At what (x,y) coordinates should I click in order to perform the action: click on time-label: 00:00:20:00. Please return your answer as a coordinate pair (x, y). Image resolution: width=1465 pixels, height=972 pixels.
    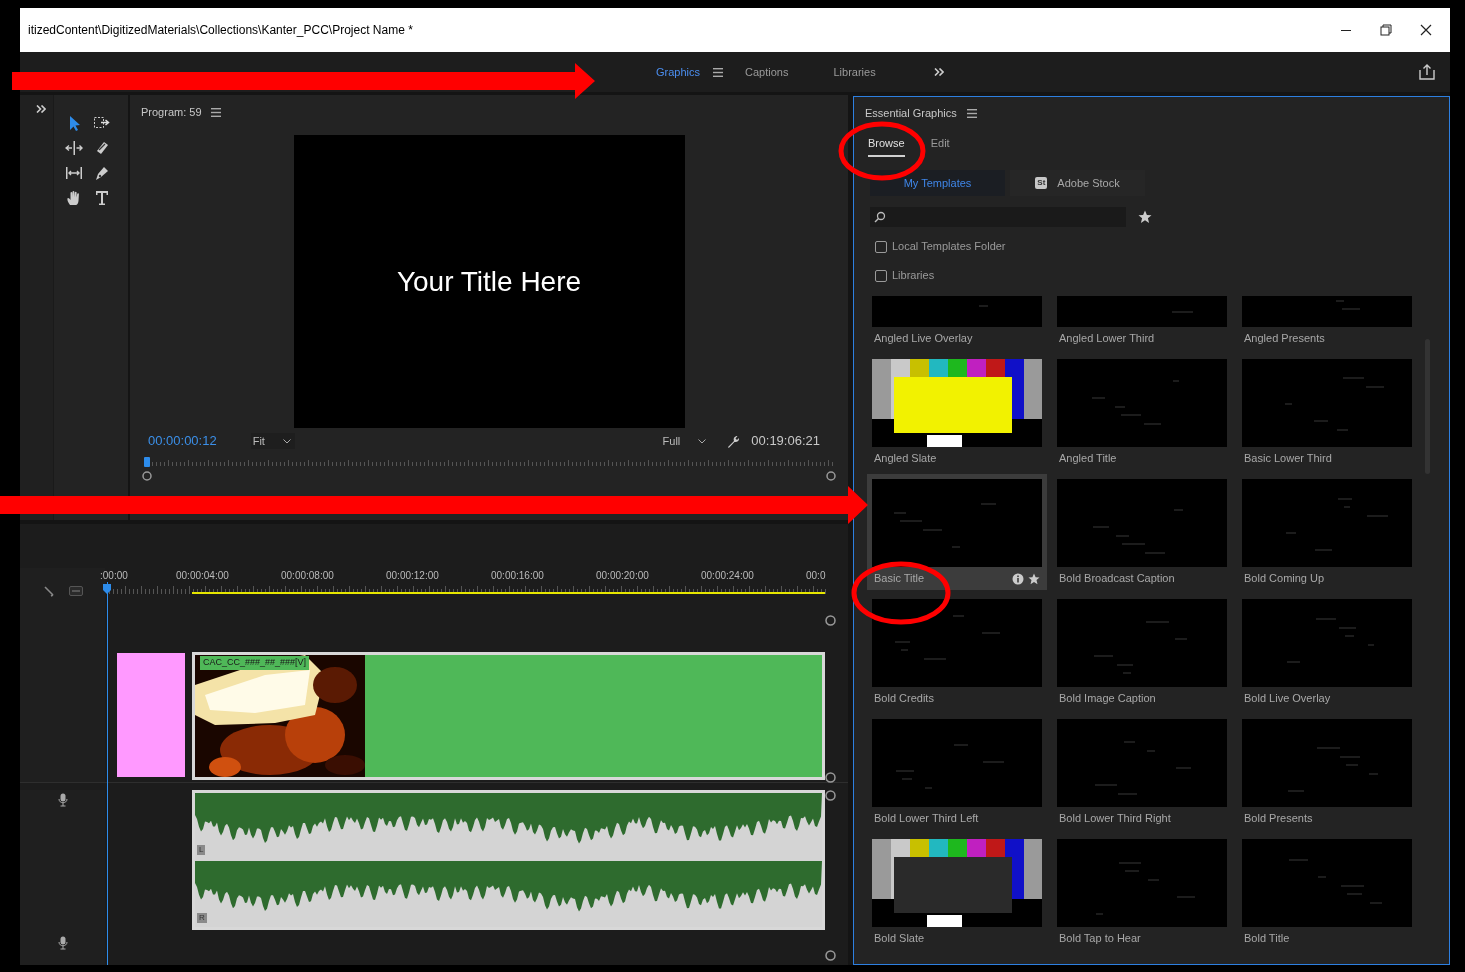
    Looking at the image, I should click on (623, 576).